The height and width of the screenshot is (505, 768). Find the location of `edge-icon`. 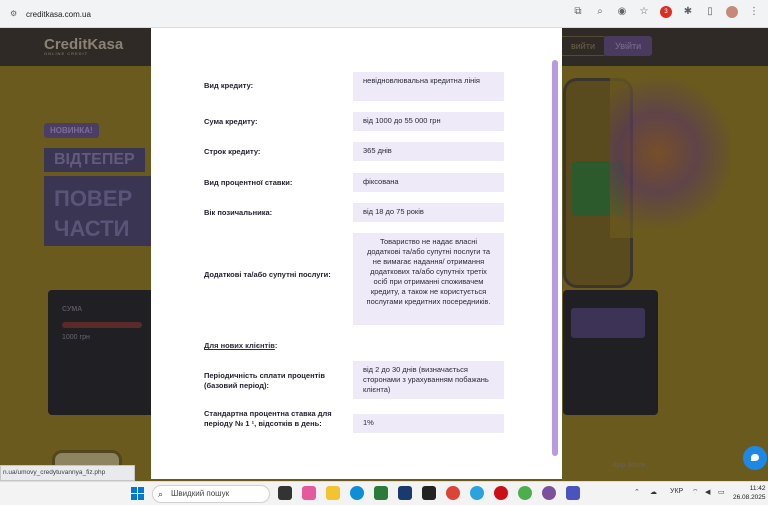

edge-icon is located at coordinates (357, 493).